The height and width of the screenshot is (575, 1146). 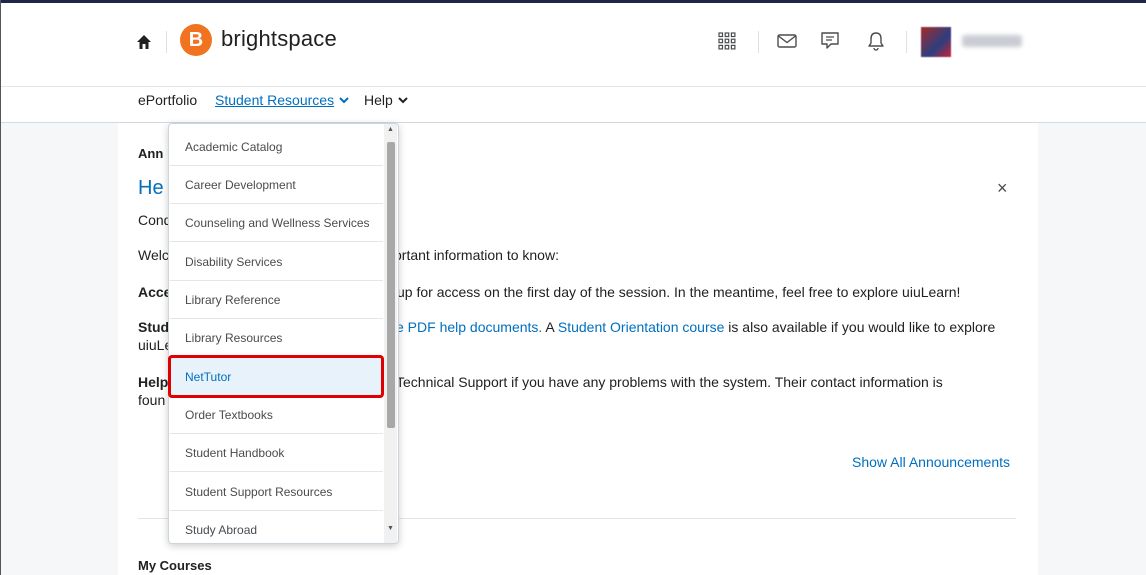 What do you see at coordinates (276, 415) in the screenshot?
I see `menu-item-order-textbooks: Order Textbooks` at bounding box center [276, 415].